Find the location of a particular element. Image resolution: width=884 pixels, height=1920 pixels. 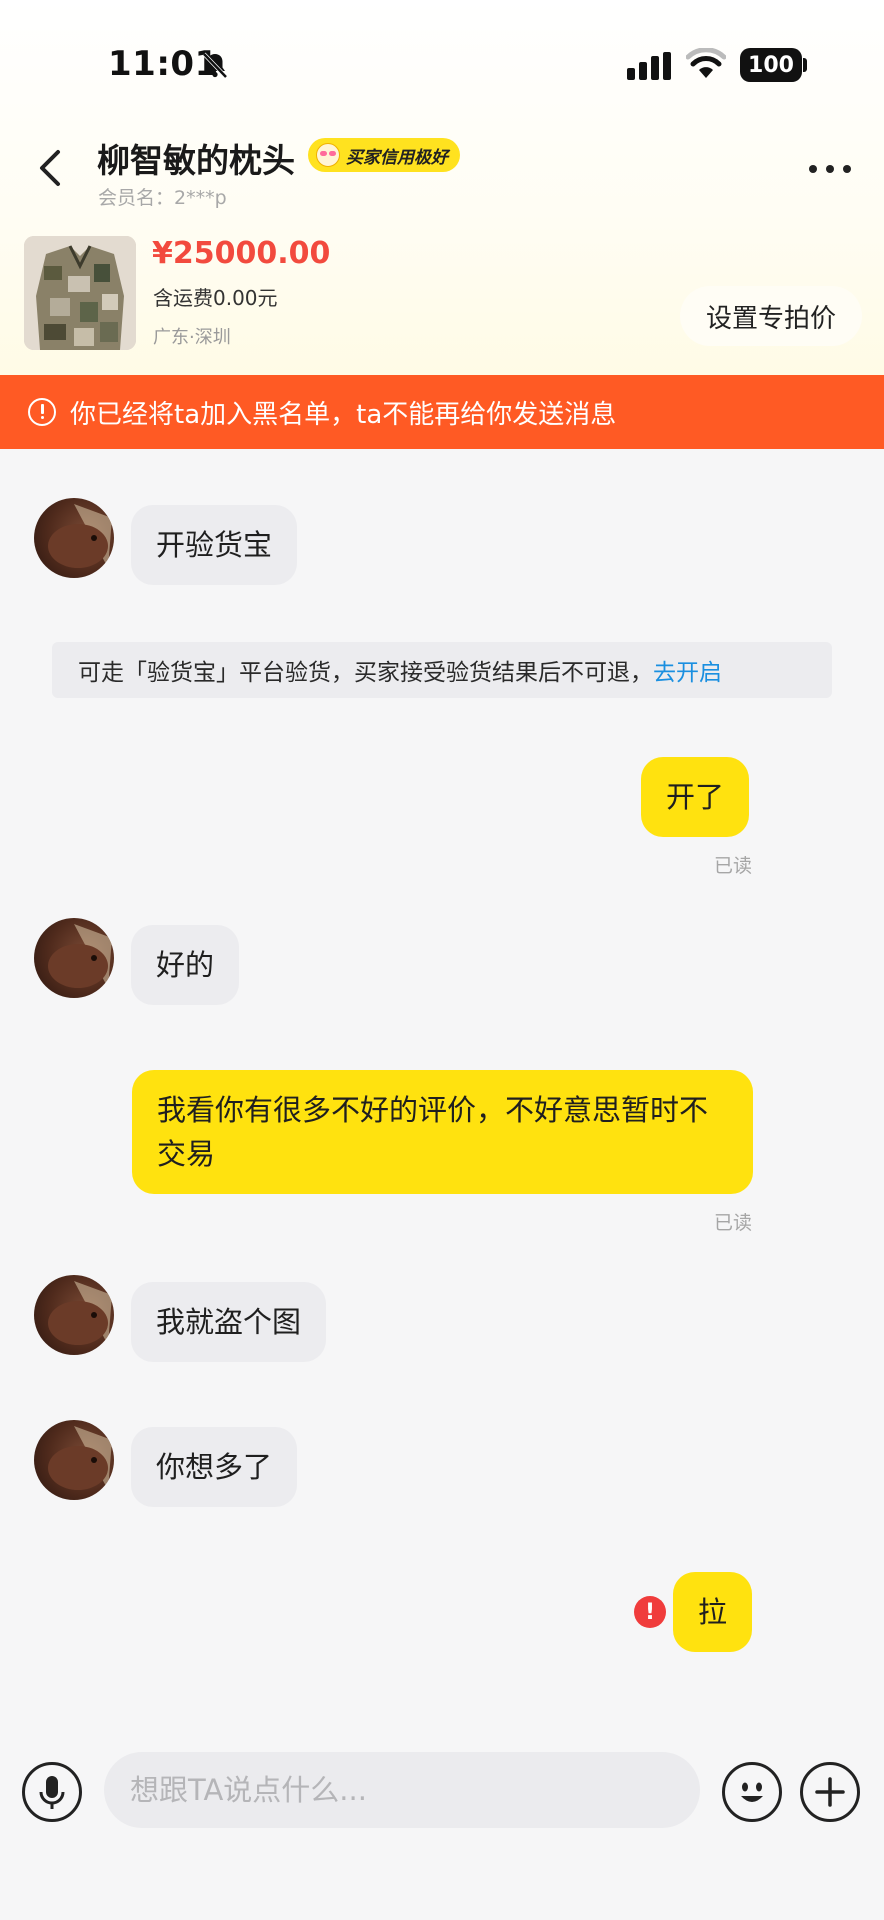

emoji-button is located at coordinates (752, 1792).